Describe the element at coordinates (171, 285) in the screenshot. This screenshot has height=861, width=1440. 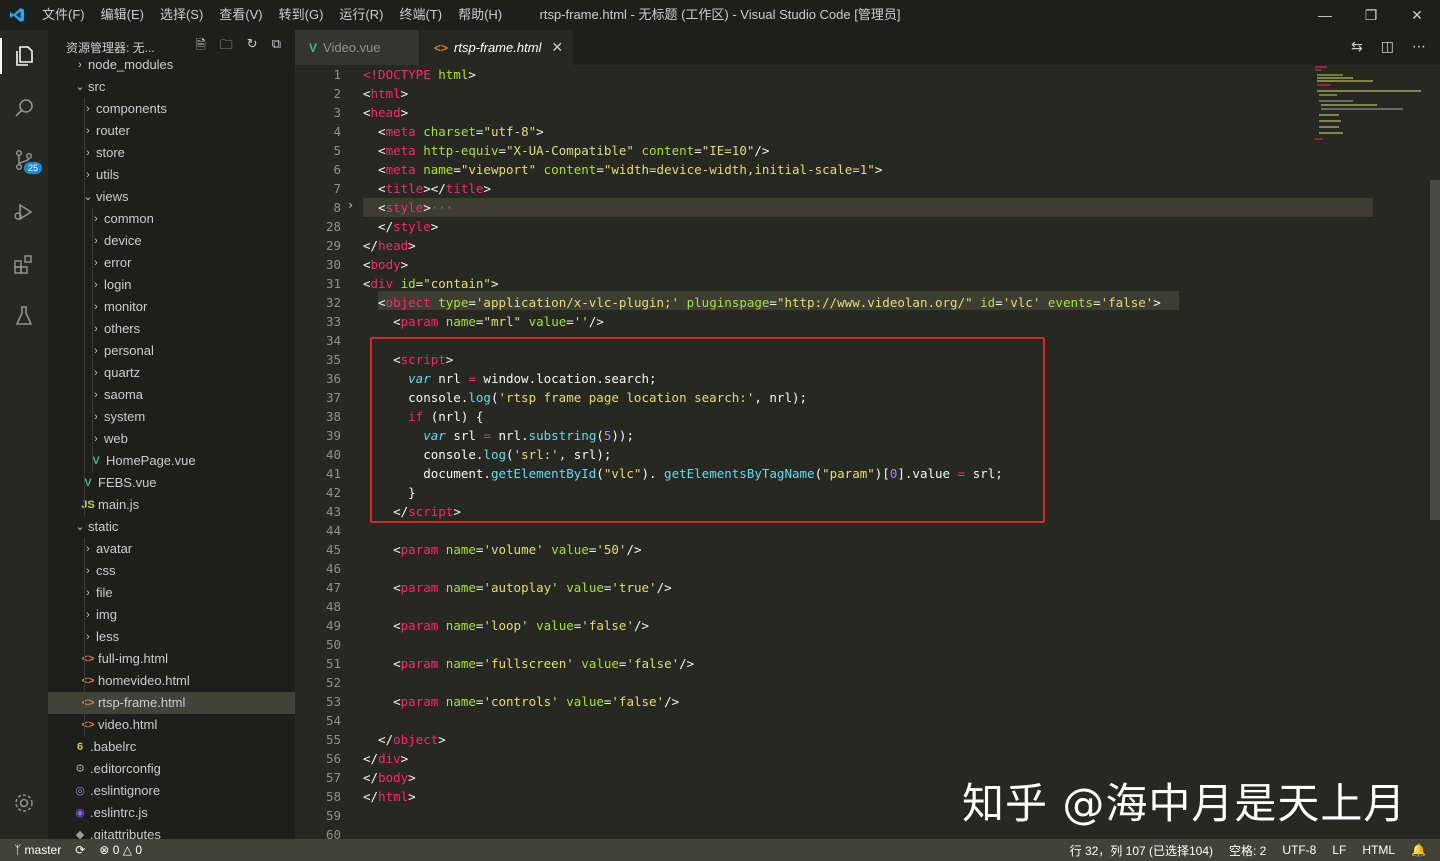
I see `tree-folder: › login` at that location.